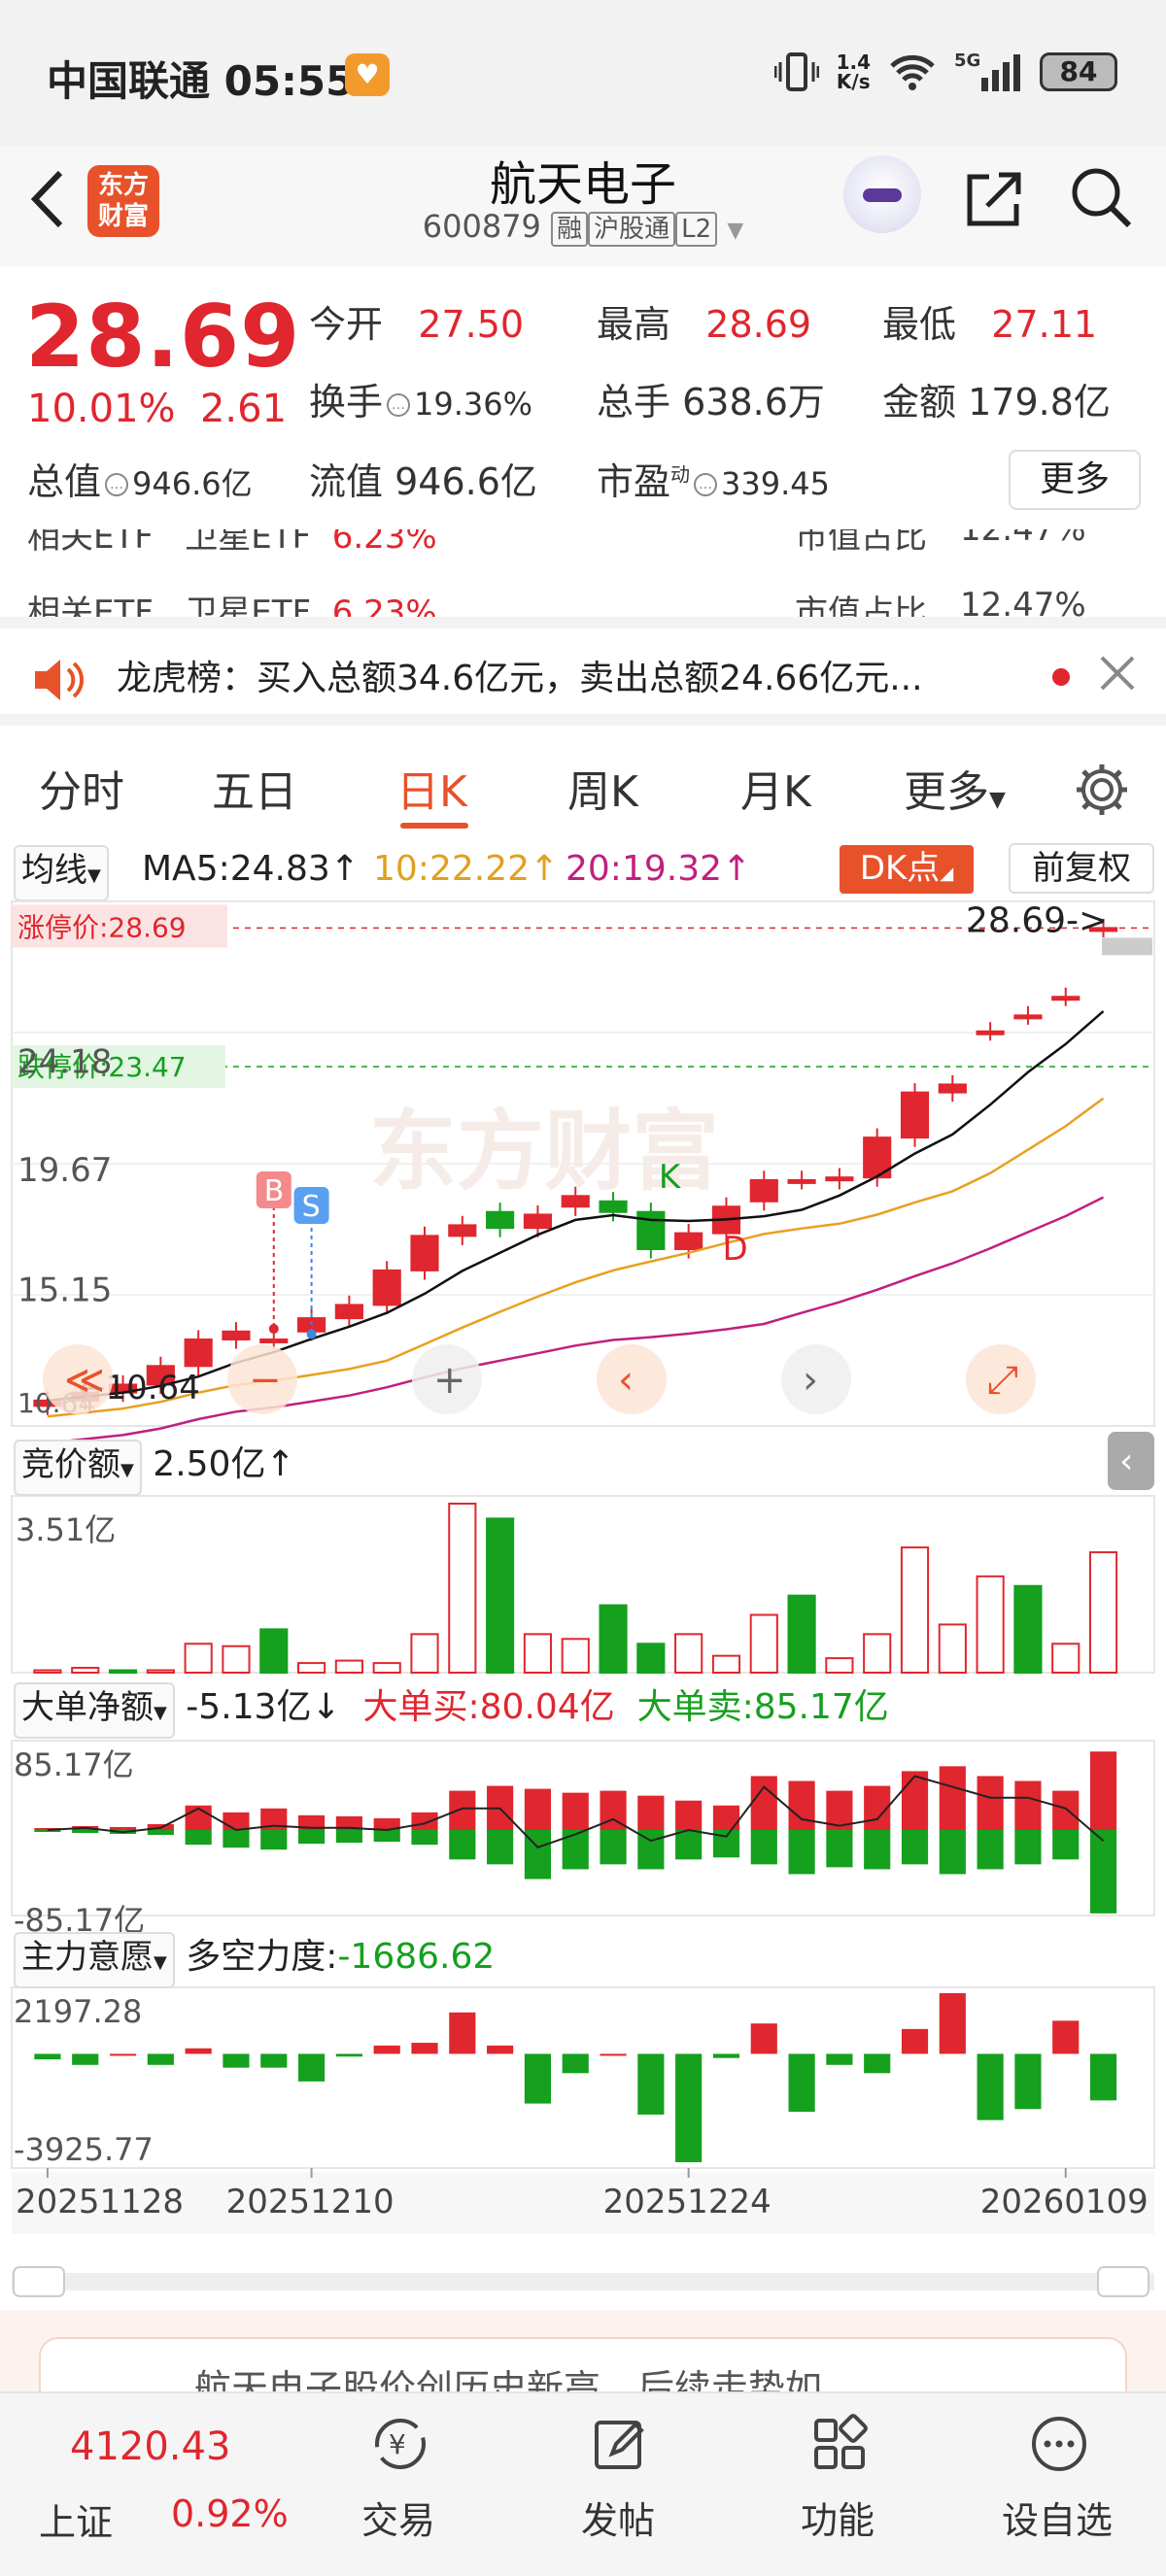  What do you see at coordinates (230, 2513) in the screenshot?
I see `index-change: 0.92%` at bounding box center [230, 2513].